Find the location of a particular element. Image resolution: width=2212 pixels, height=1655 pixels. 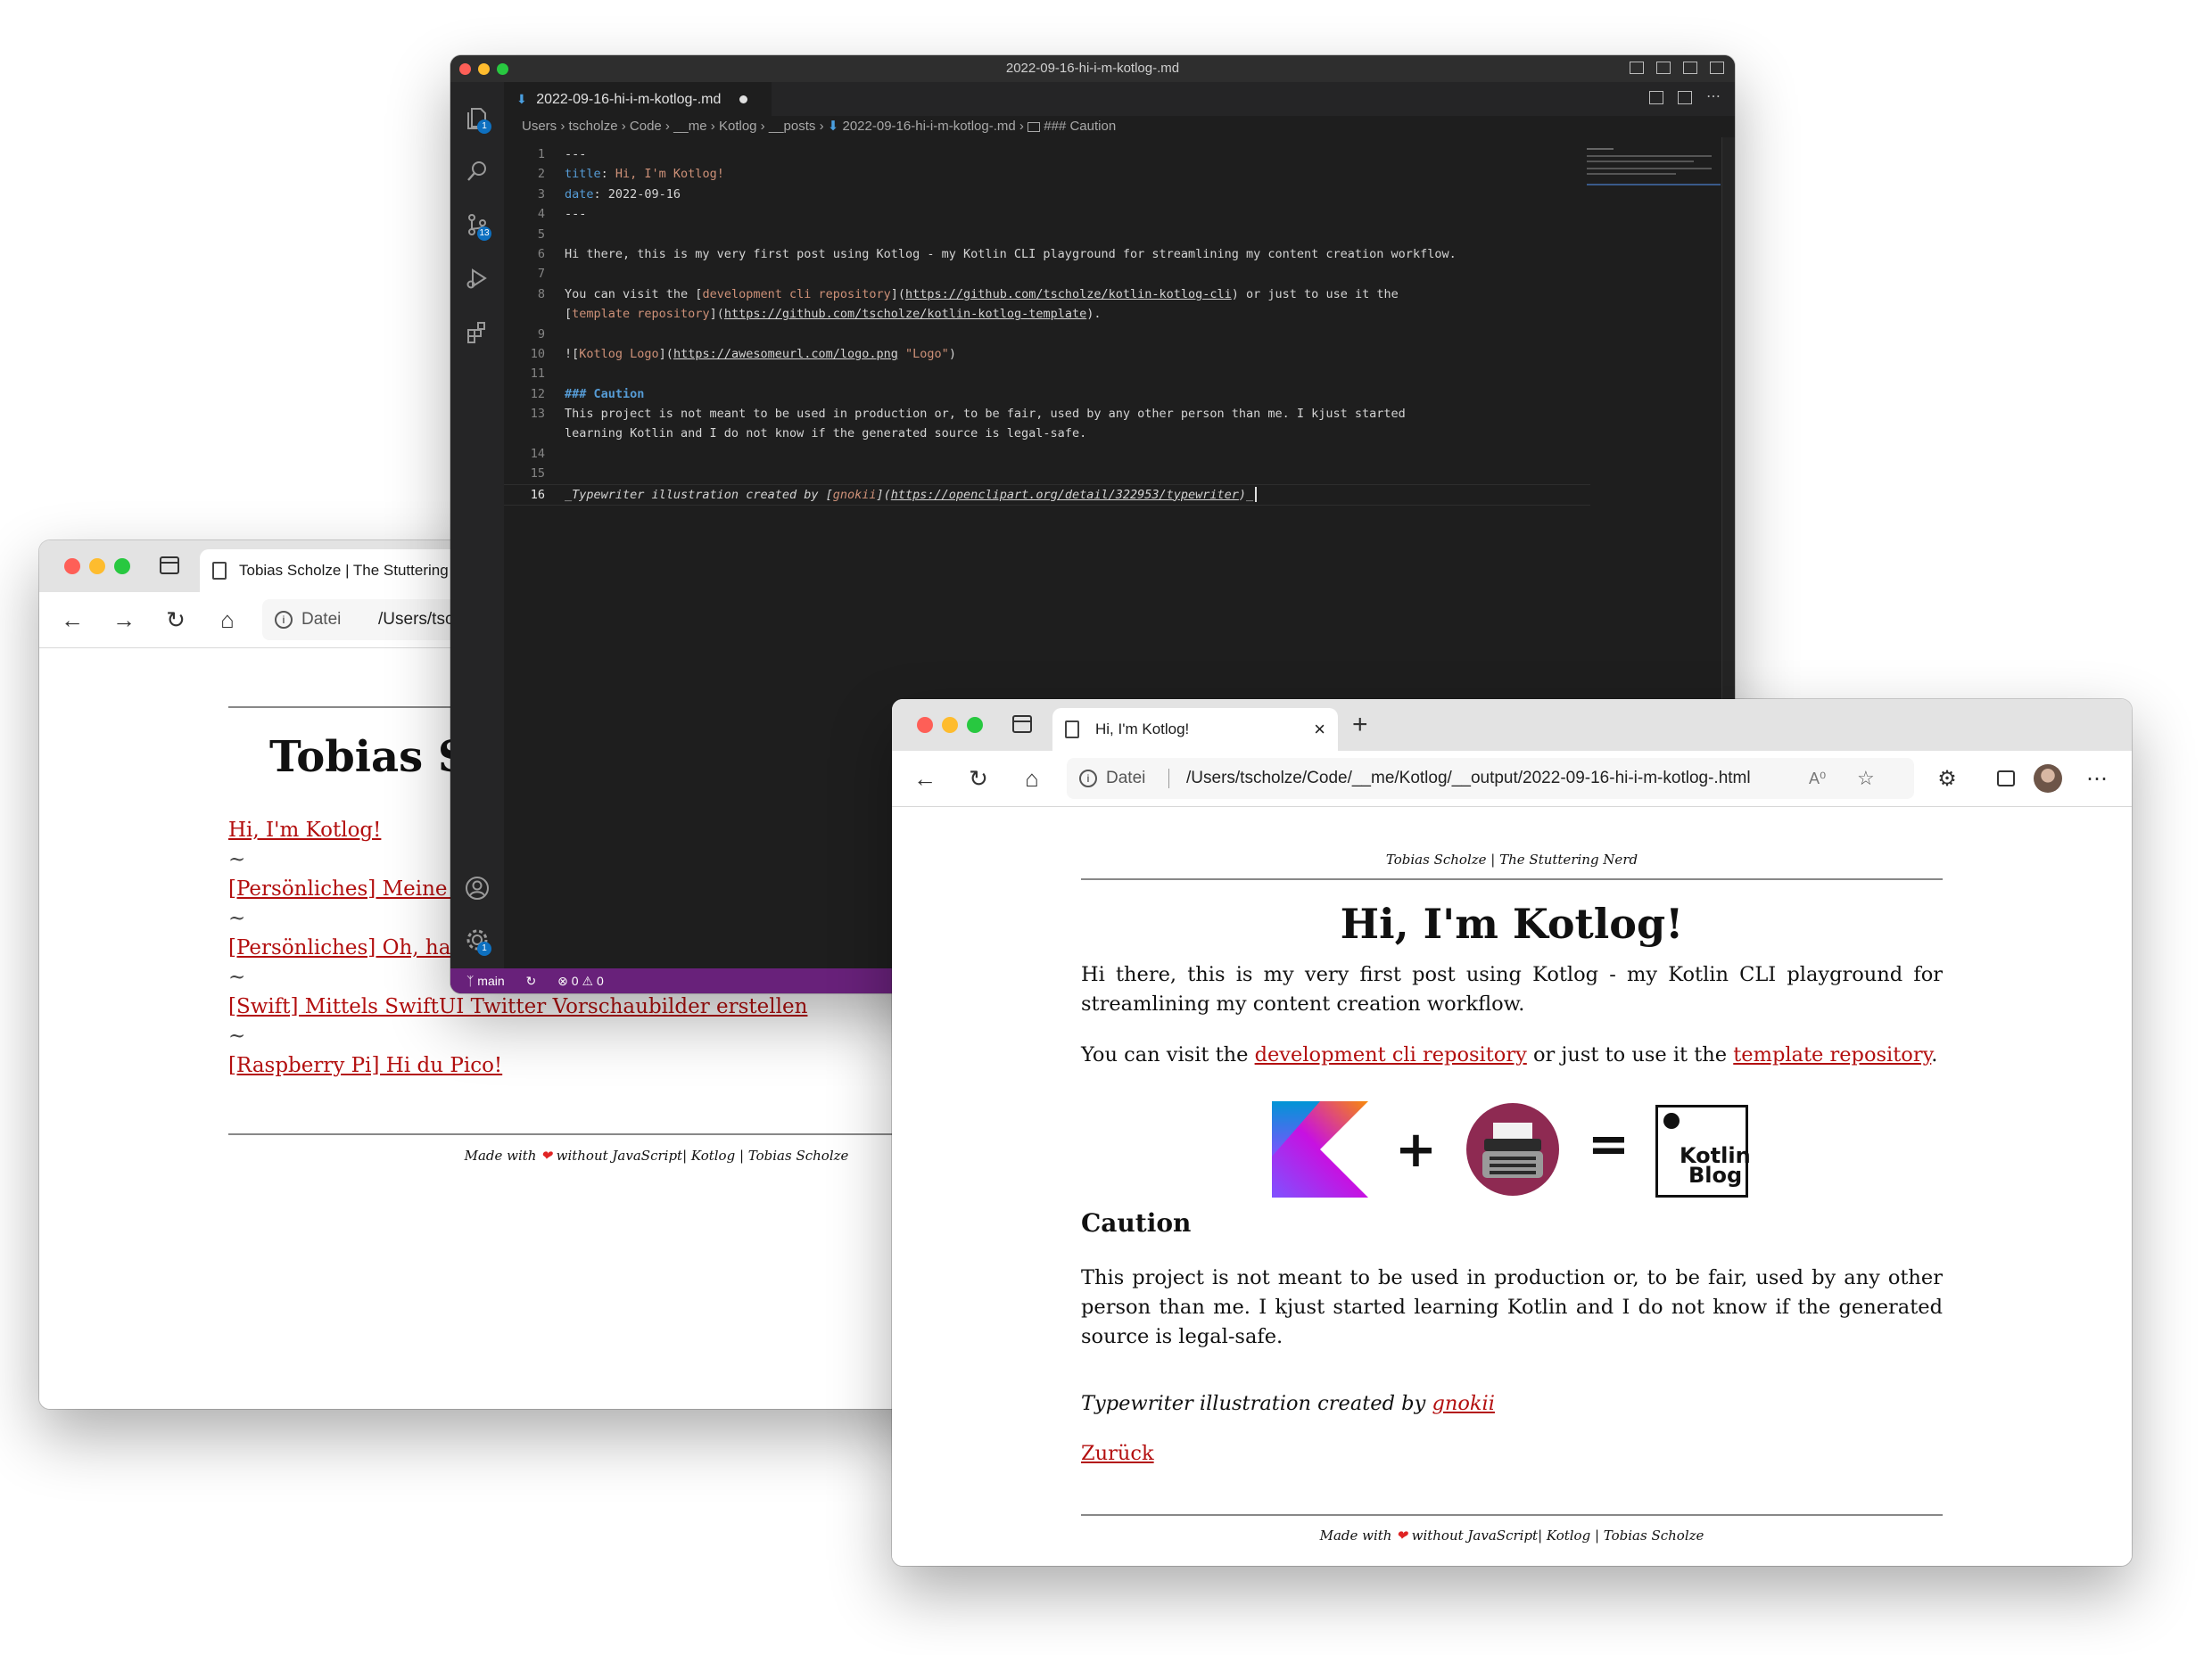

address-scheme: Datei is located at coordinates (322, 619).